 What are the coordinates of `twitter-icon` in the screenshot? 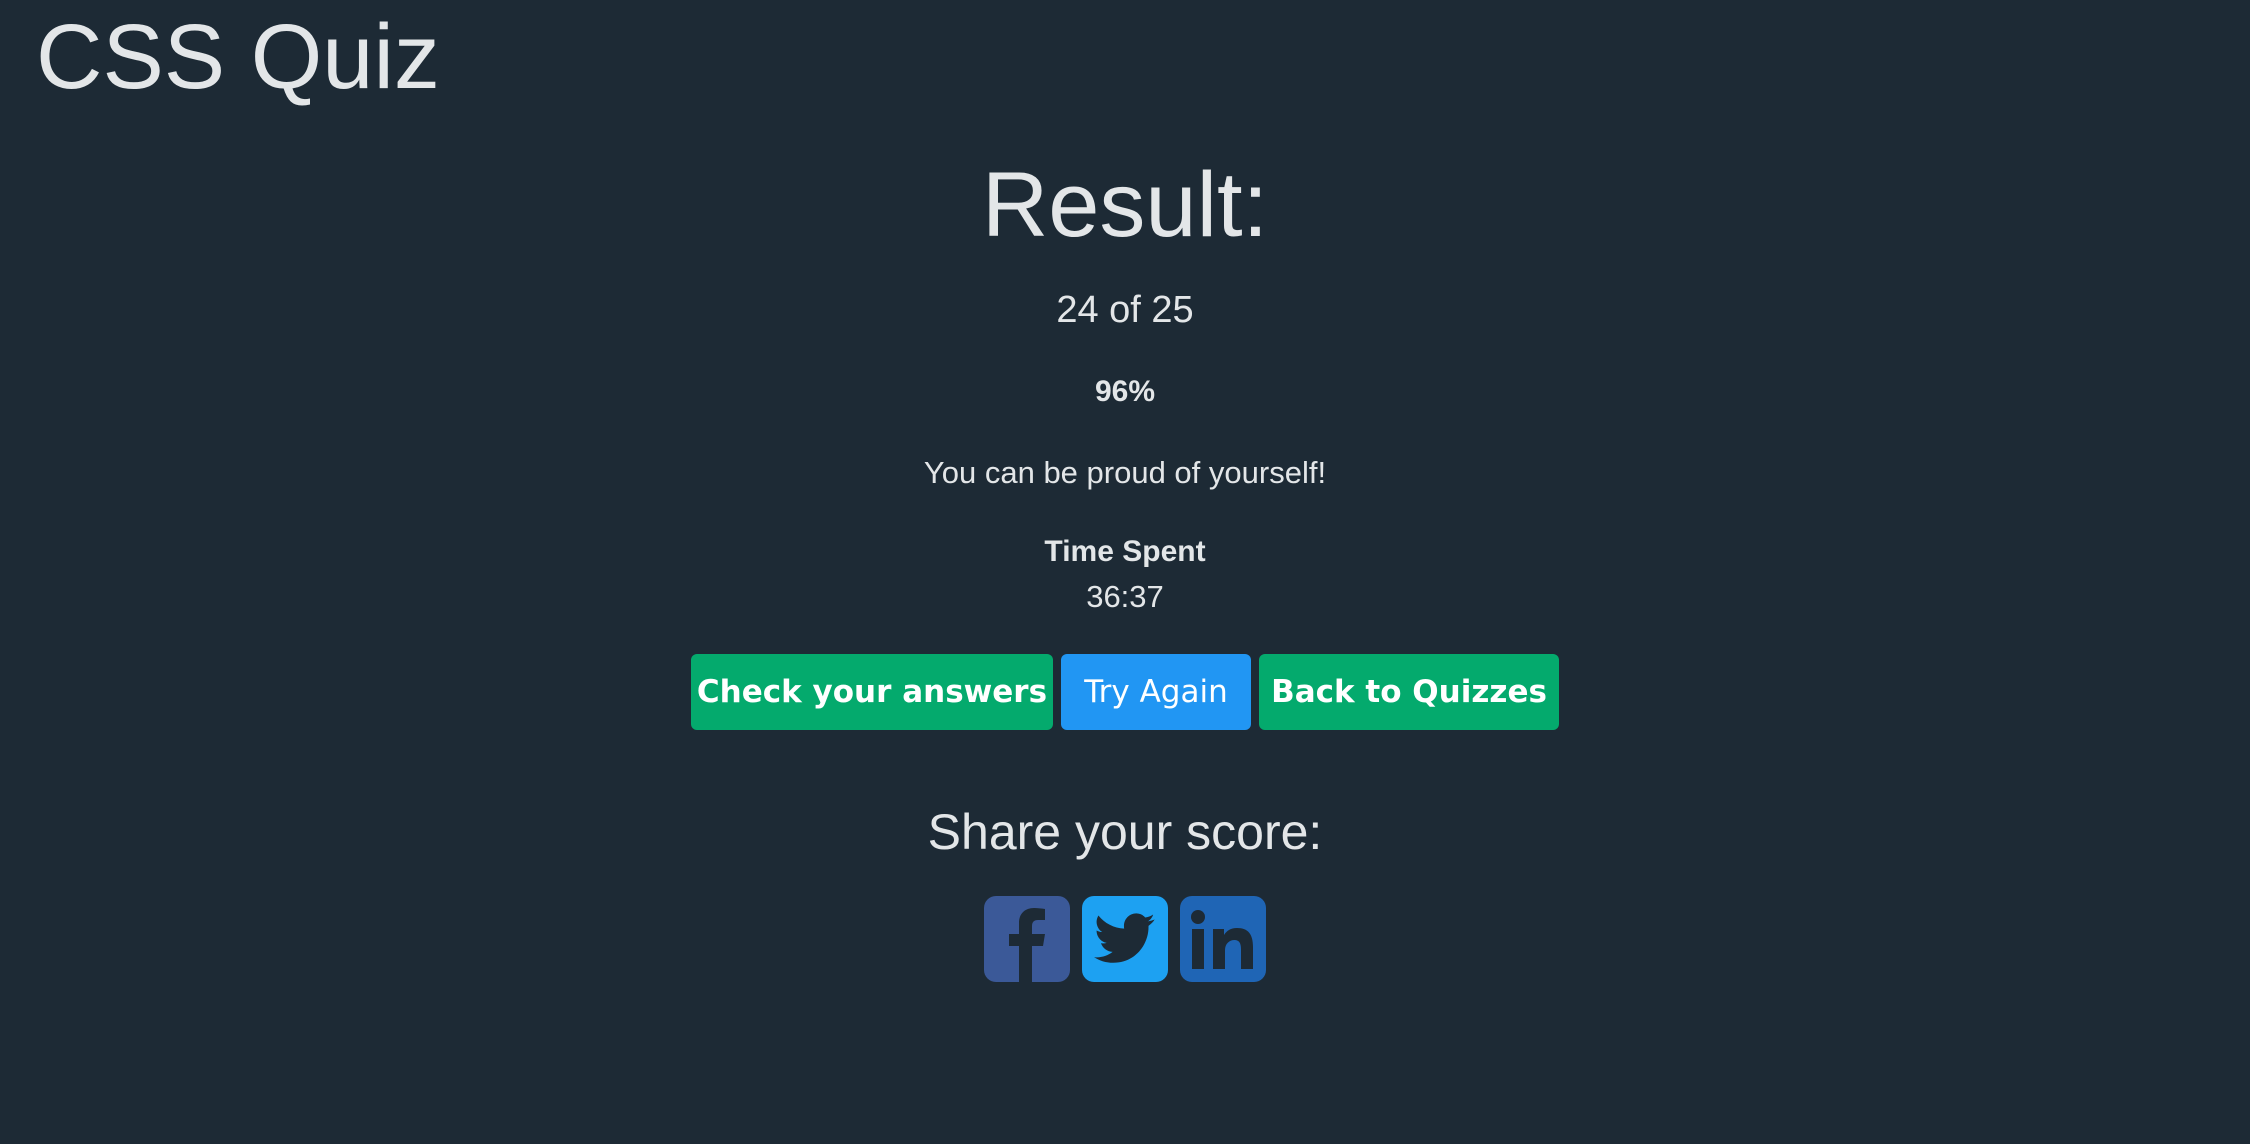 It's located at (1124, 938).